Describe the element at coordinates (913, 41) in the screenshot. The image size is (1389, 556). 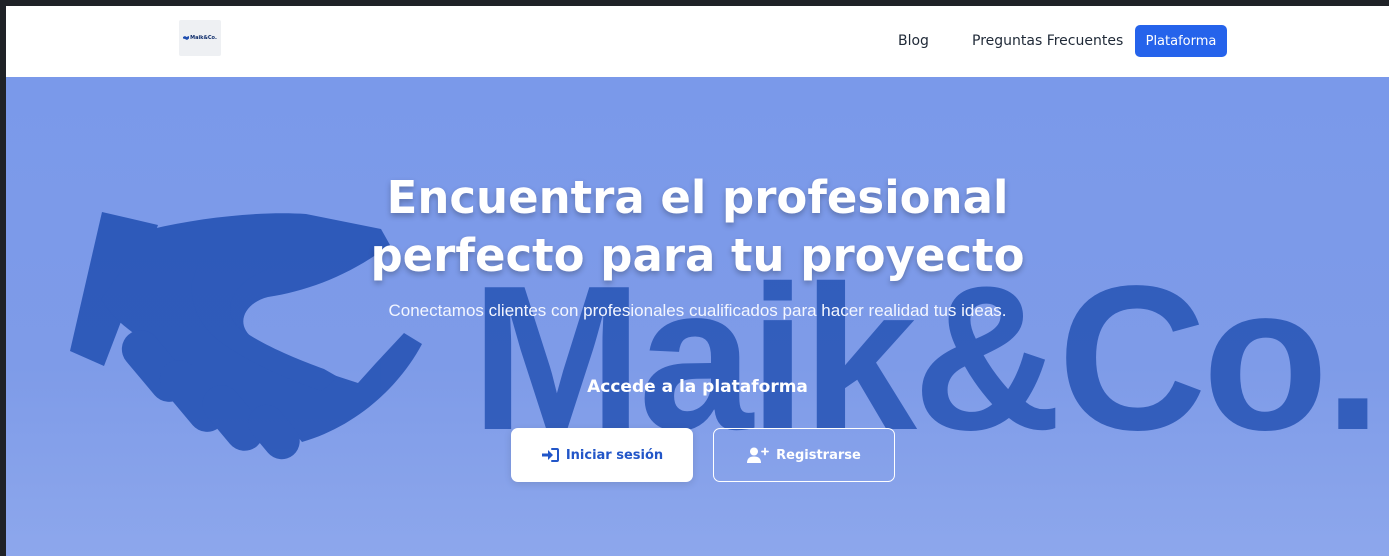
I see `nav-link-blog: Blog` at that location.